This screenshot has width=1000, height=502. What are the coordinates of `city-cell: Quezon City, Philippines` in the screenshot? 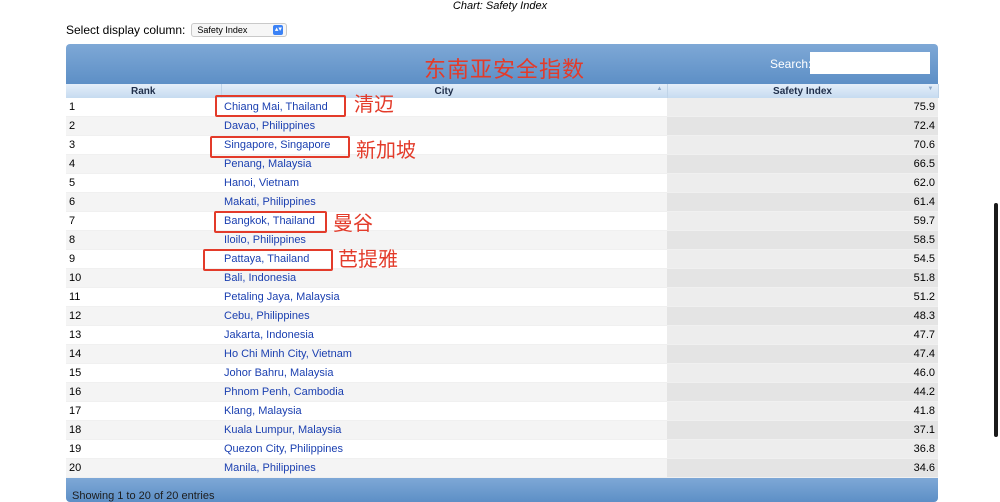 It's located at (444, 449).